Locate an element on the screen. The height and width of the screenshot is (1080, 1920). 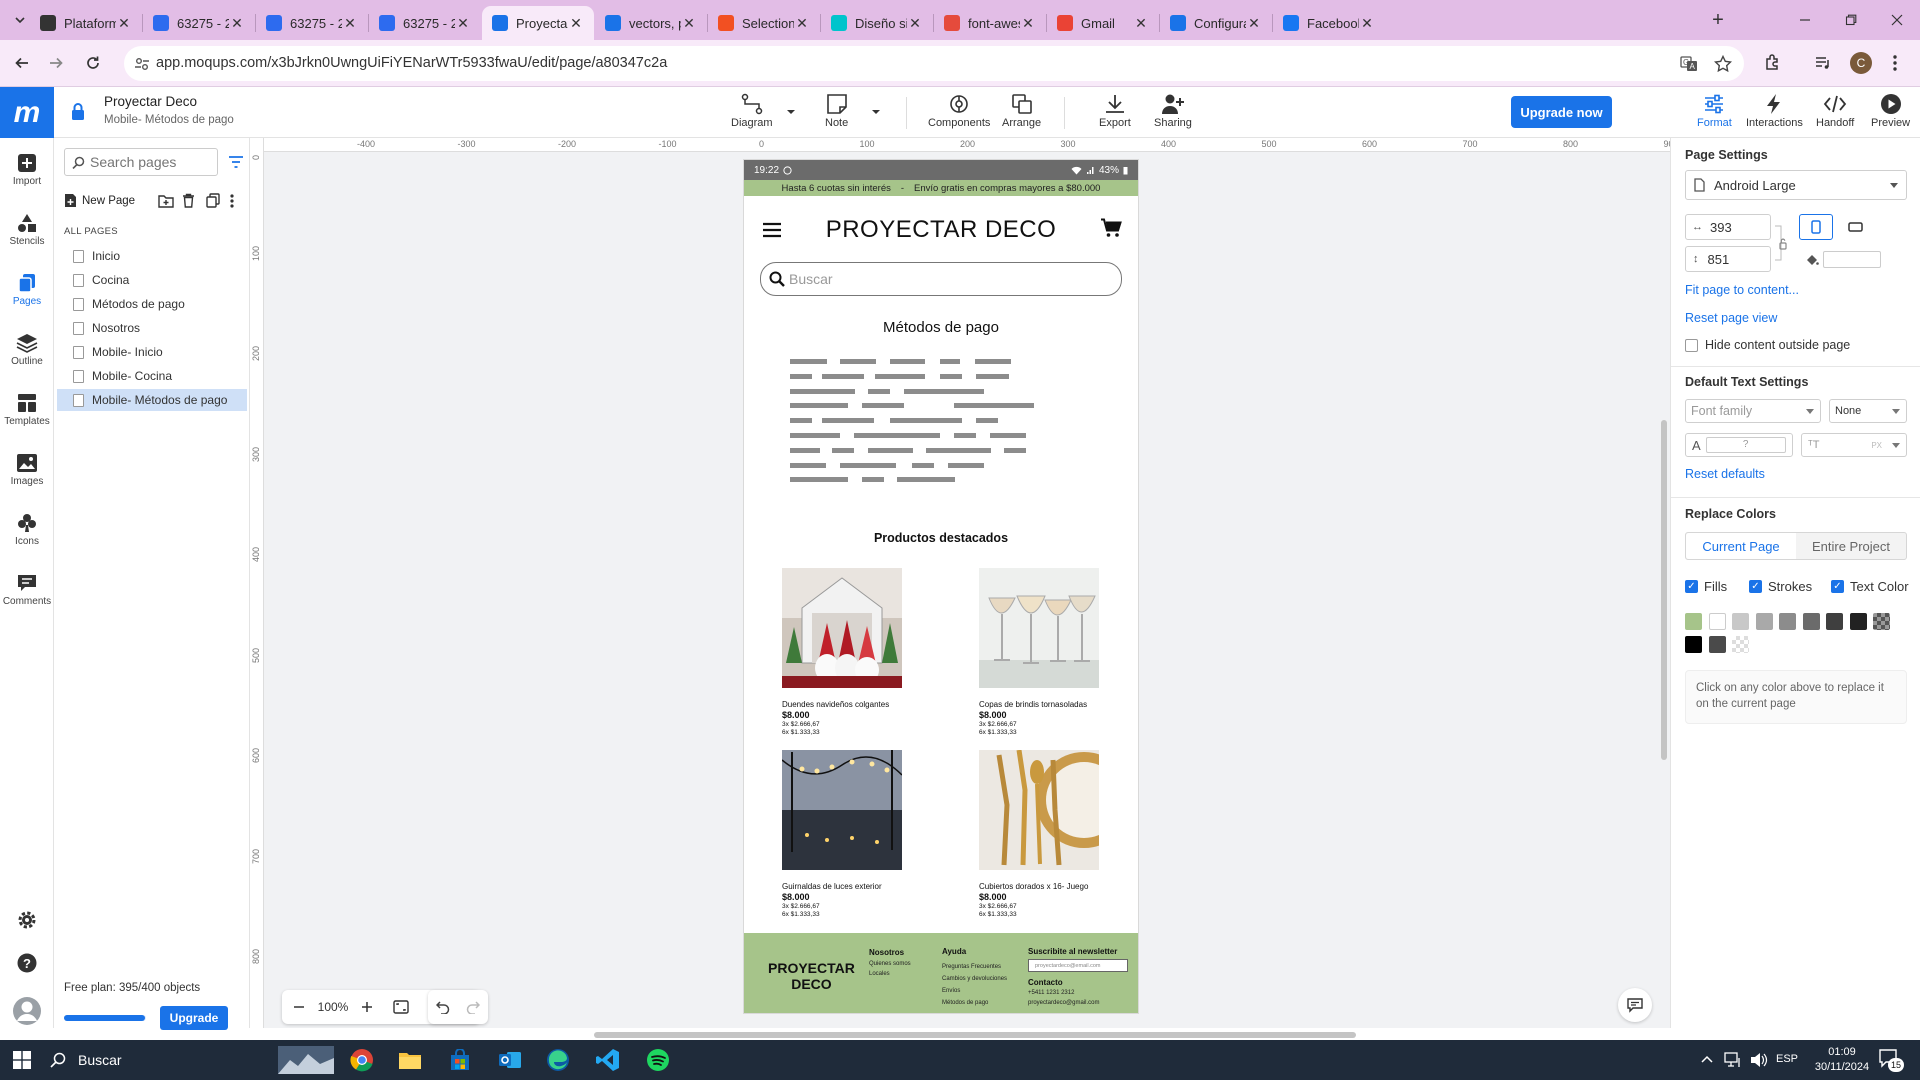
search-highlight-image is located at coordinates (306, 1060).